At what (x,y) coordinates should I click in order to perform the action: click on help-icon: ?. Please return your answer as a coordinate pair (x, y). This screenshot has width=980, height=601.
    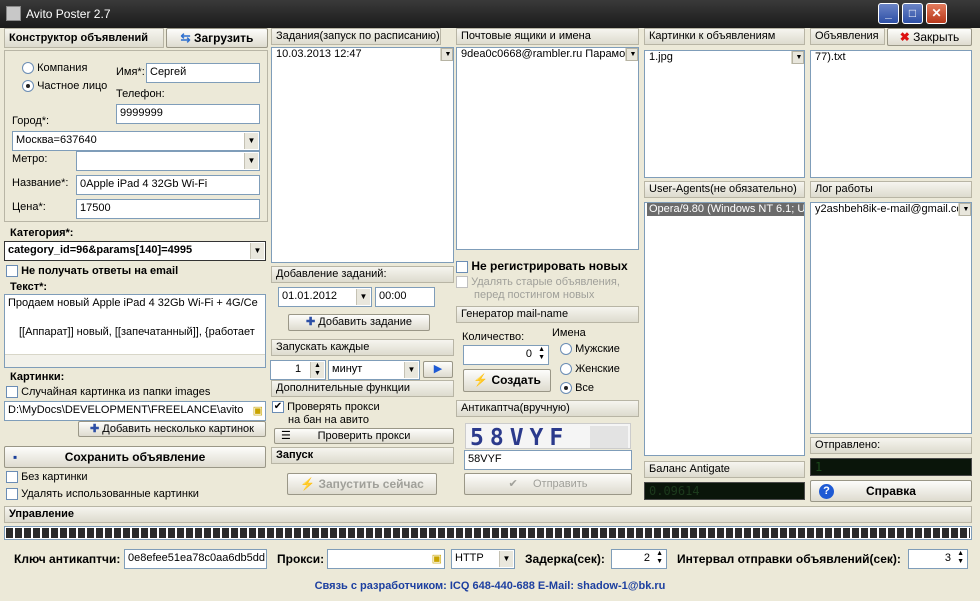
    Looking at the image, I should click on (826, 491).